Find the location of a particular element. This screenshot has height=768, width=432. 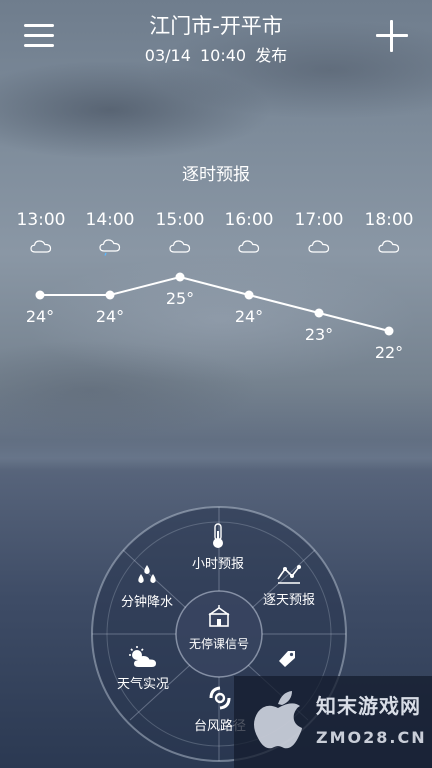

suspension-signal-button: 无停课信号 is located at coordinates (219, 634).